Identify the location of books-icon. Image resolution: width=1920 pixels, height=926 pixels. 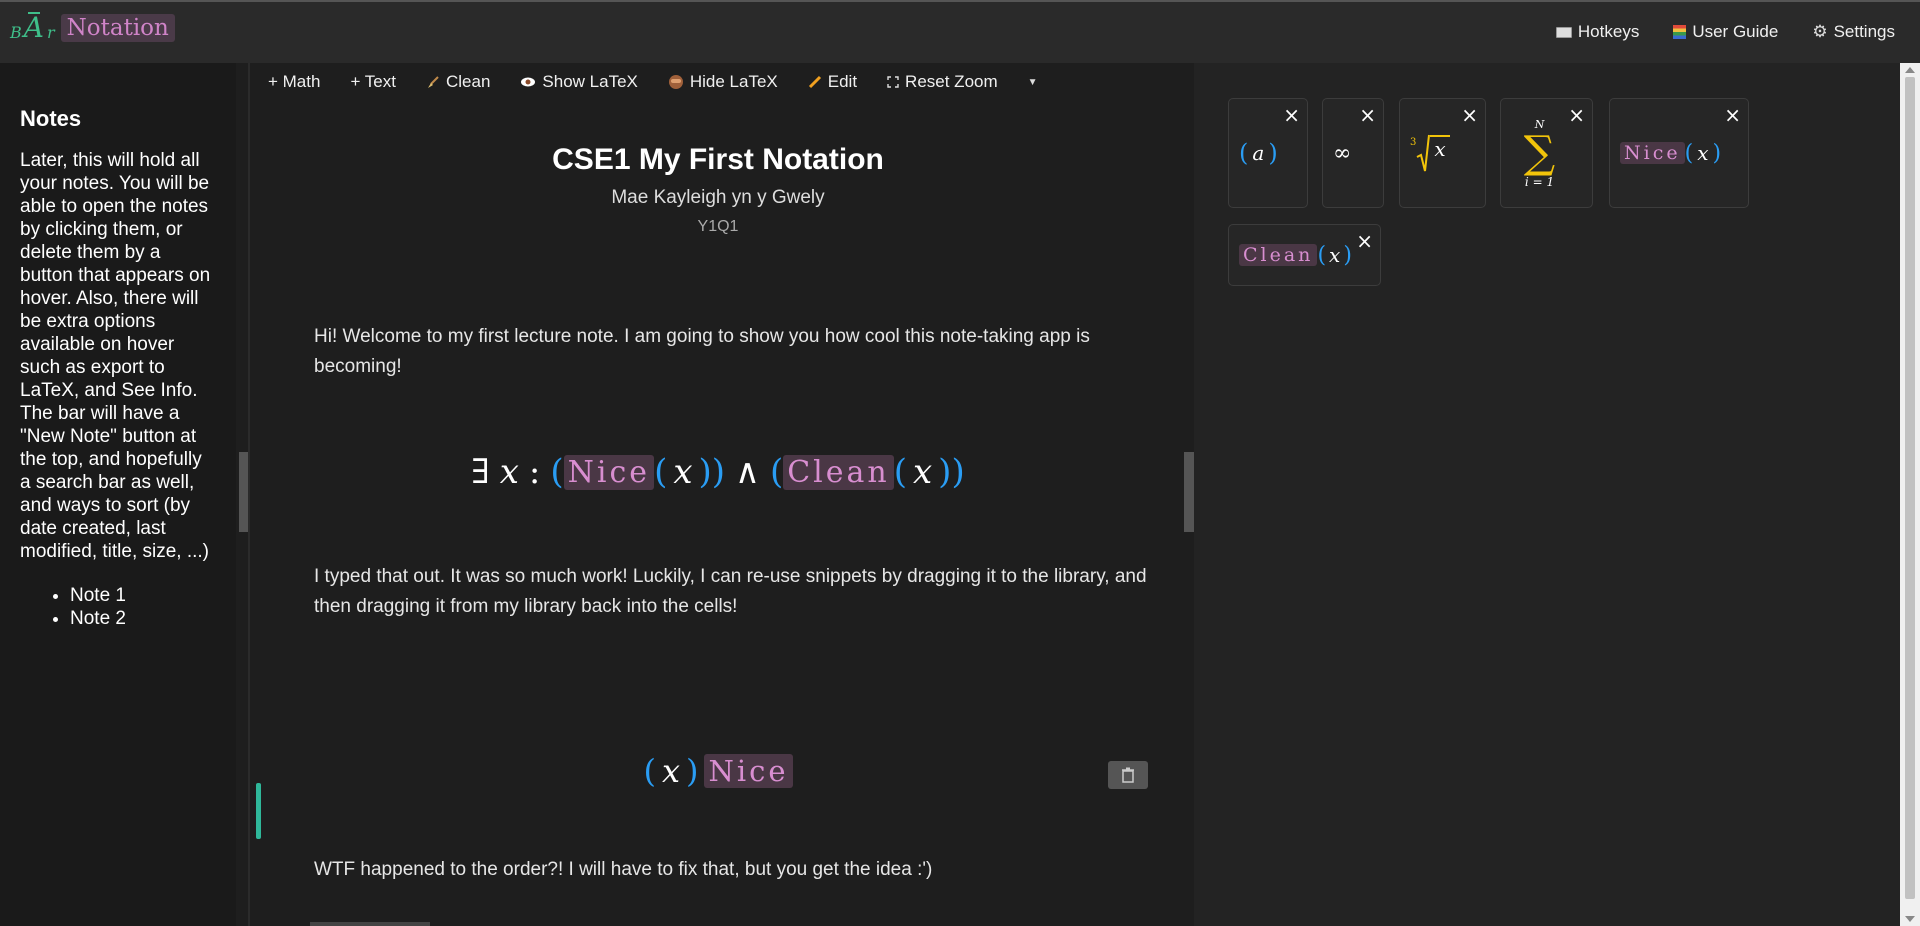
(1680, 32).